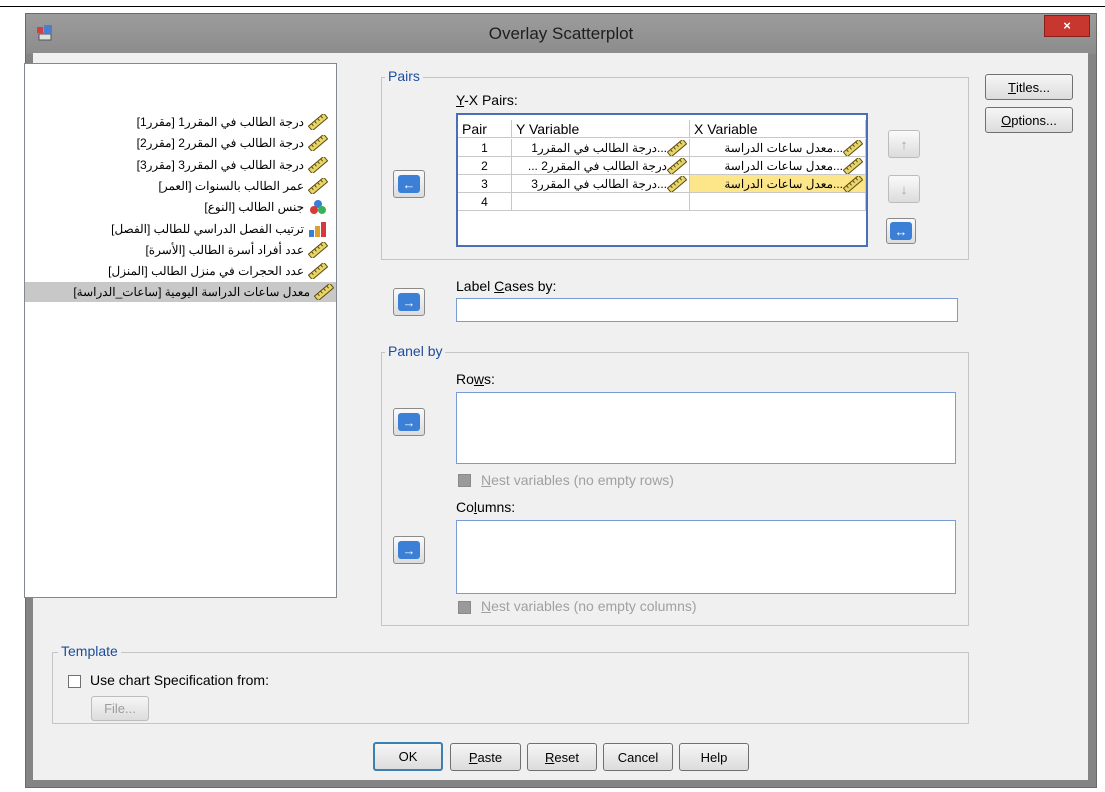  Describe the element at coordinates (577, 480) in the screenshot. I see `nest-rows-label: Nest variables (no empty rows)` at that location.